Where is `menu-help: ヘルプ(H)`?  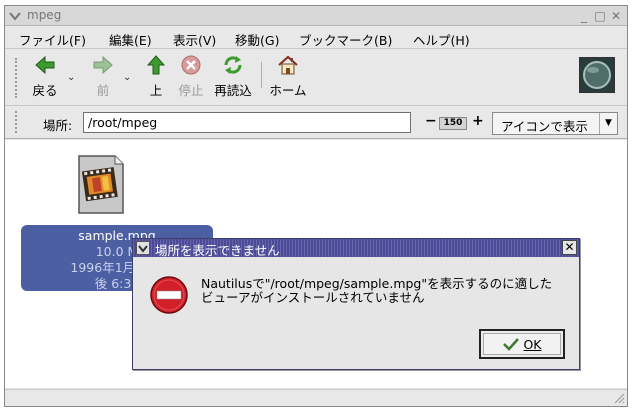
menu-help: ヘルプ(H) is located at coordinates (441, 39).